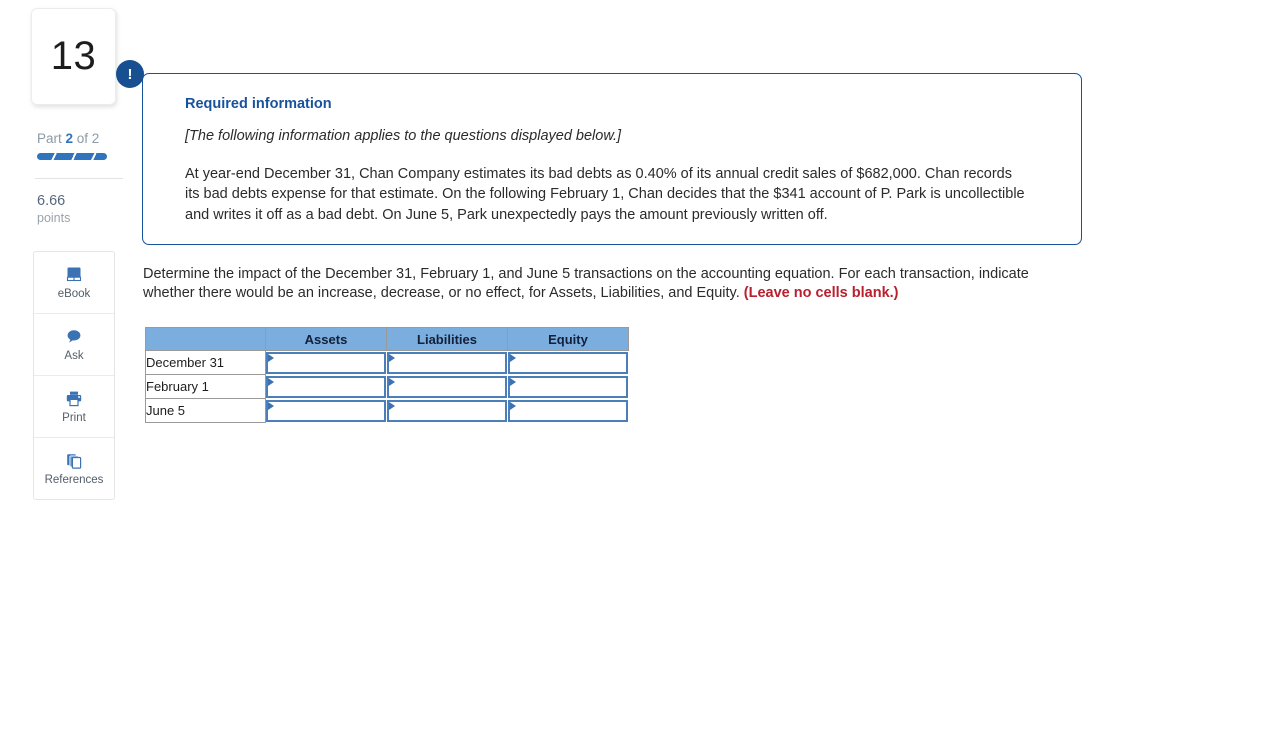 The width and height of the screenshot is (1261, 729). I want to click on table-row: June 5, so click(387, 410).